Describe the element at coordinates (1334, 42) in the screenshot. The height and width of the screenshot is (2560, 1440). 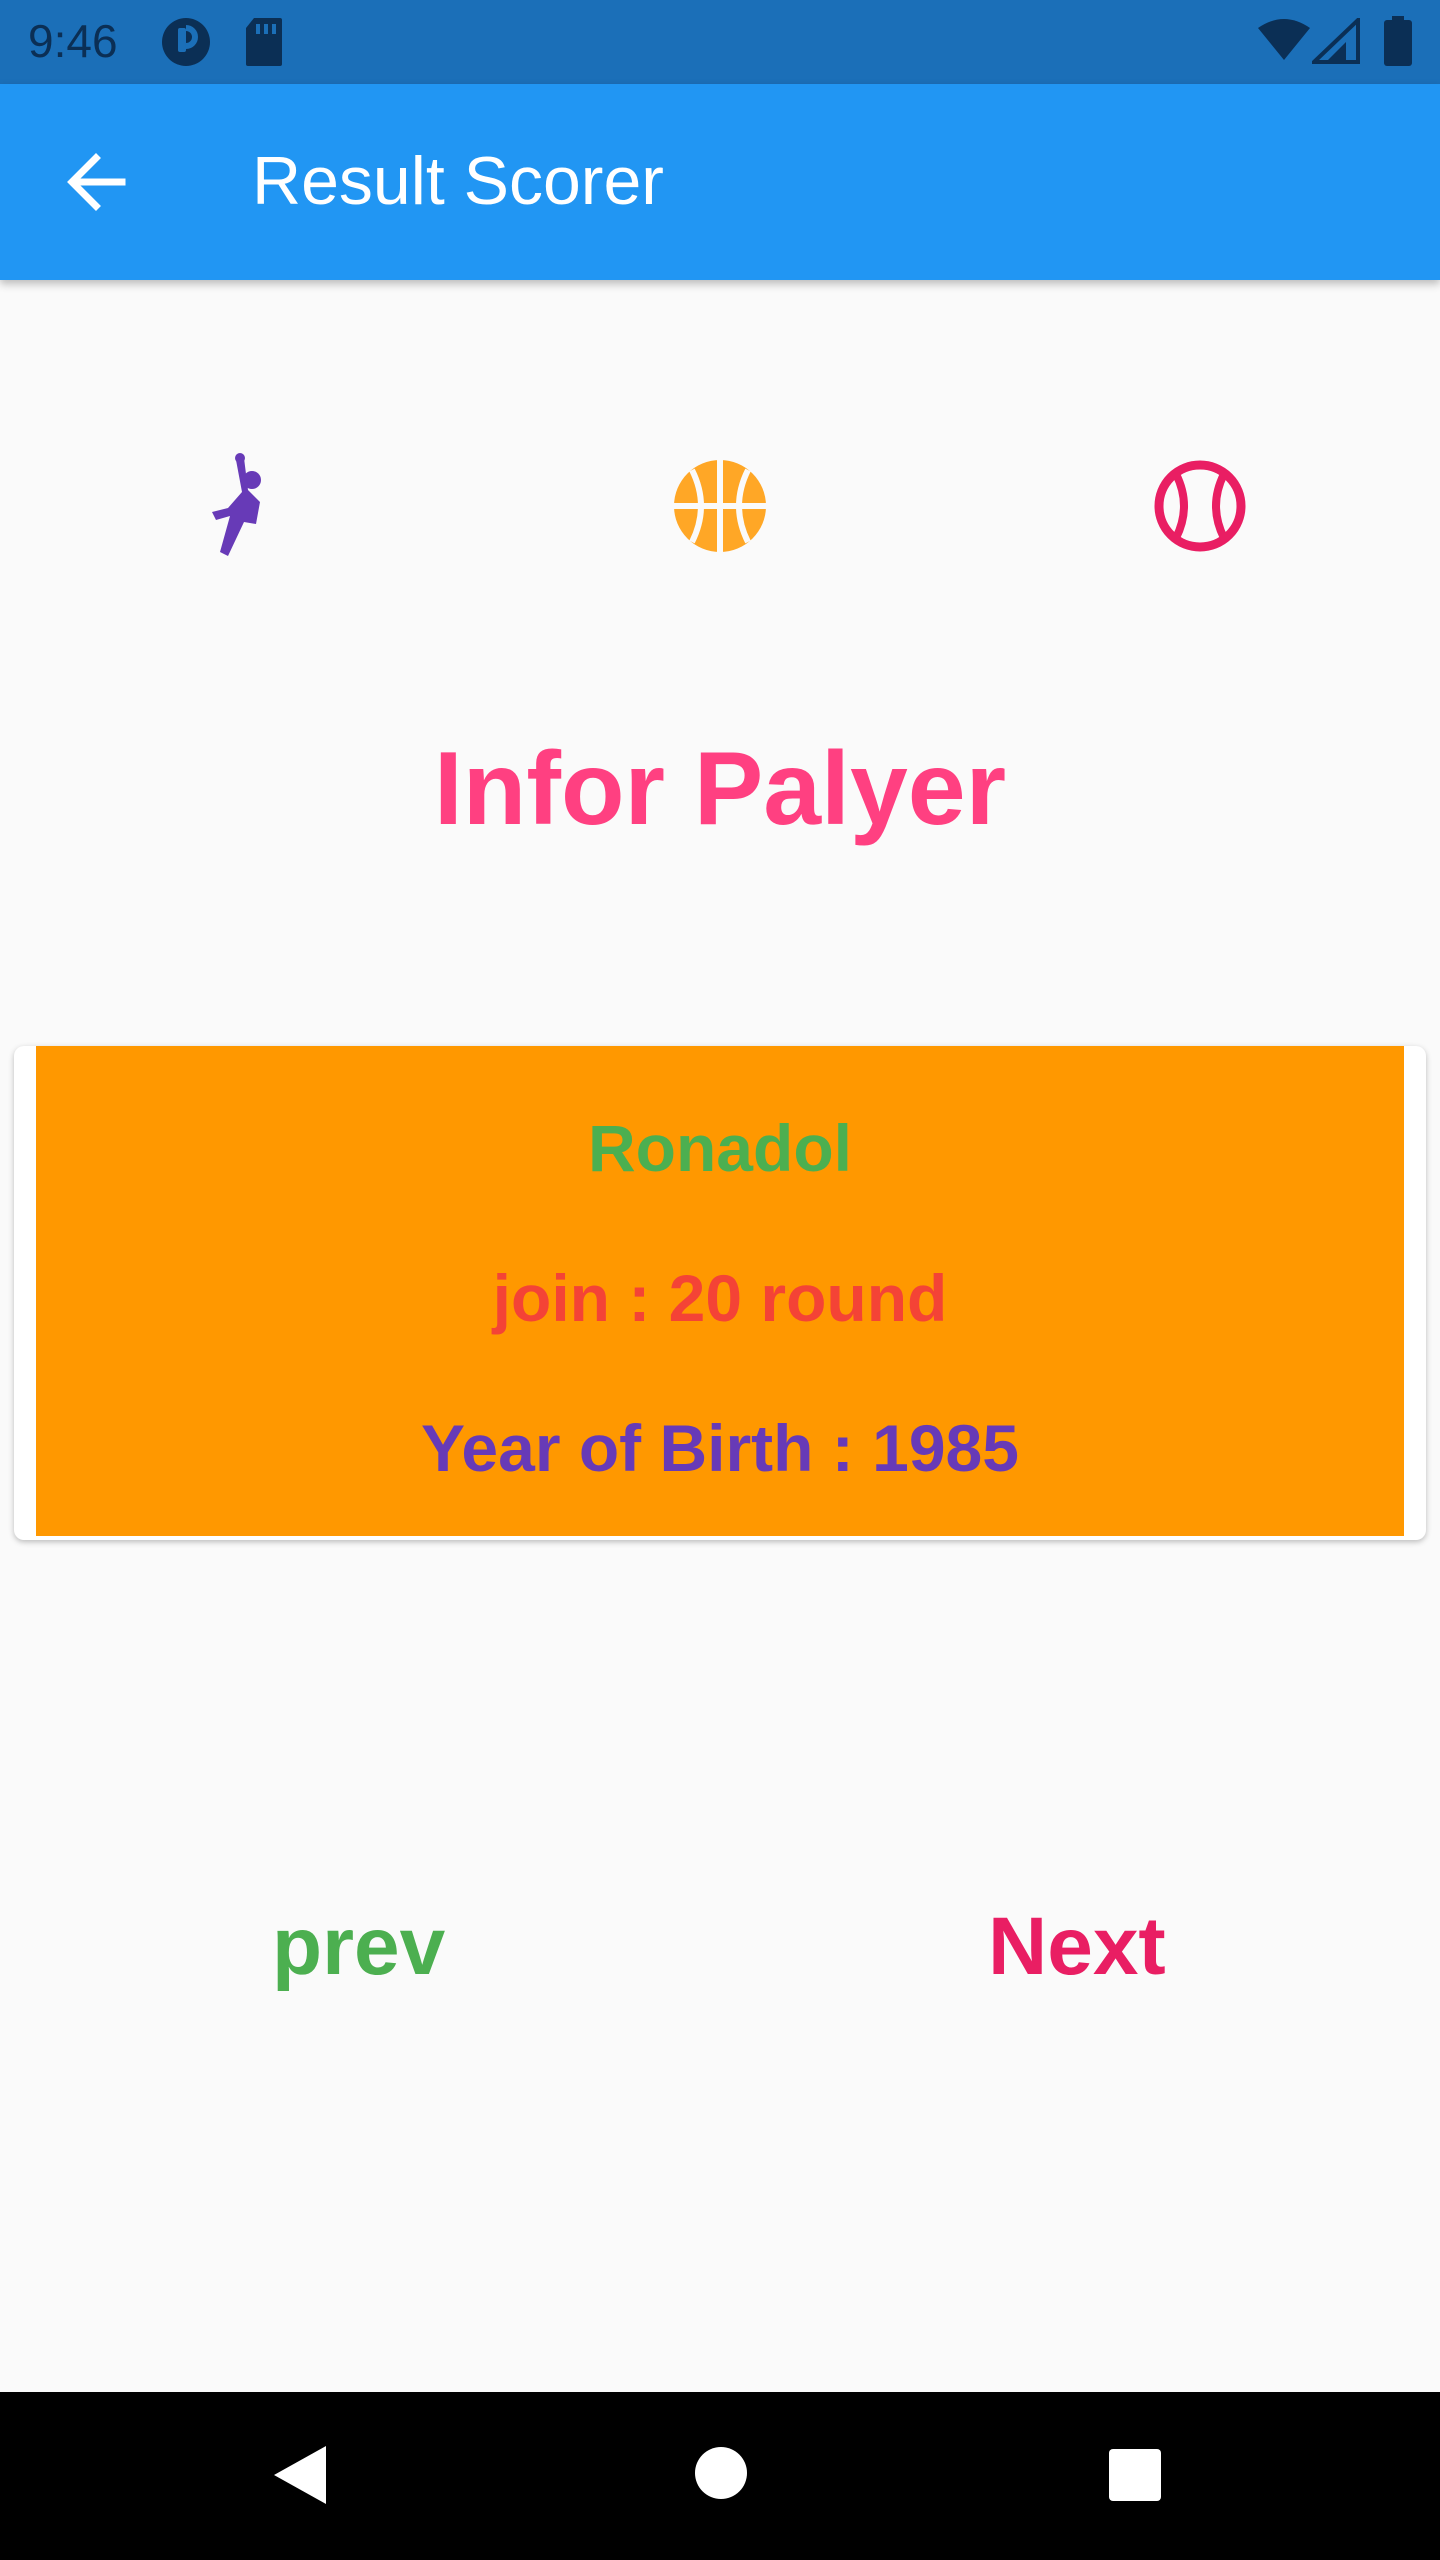
I see `signal-icon` at that location.